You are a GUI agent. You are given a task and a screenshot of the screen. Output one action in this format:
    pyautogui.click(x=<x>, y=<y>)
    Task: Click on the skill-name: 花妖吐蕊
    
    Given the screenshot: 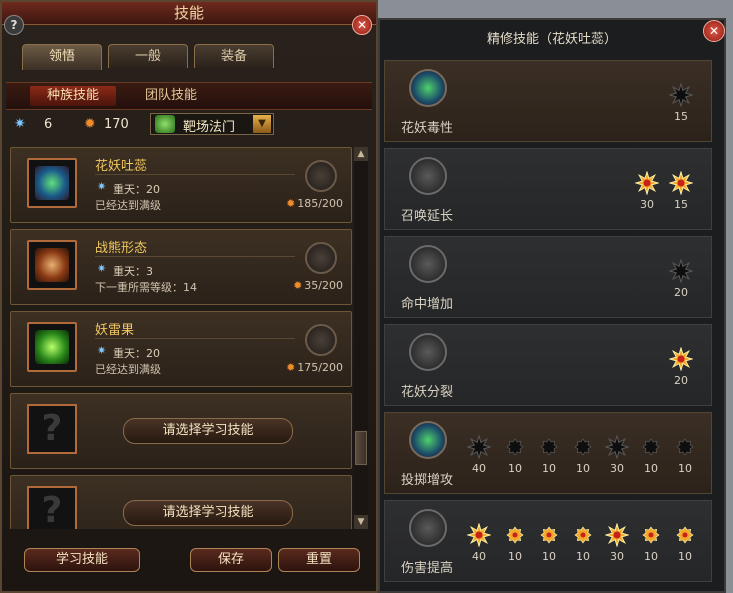 What is the action you would take?
    pyautogui.click(x=121, y=166)
    